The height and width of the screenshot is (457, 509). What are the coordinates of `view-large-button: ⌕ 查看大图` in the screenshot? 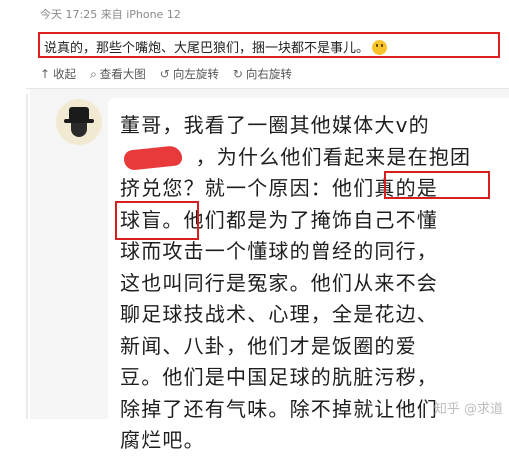 It's located at (118, 74).